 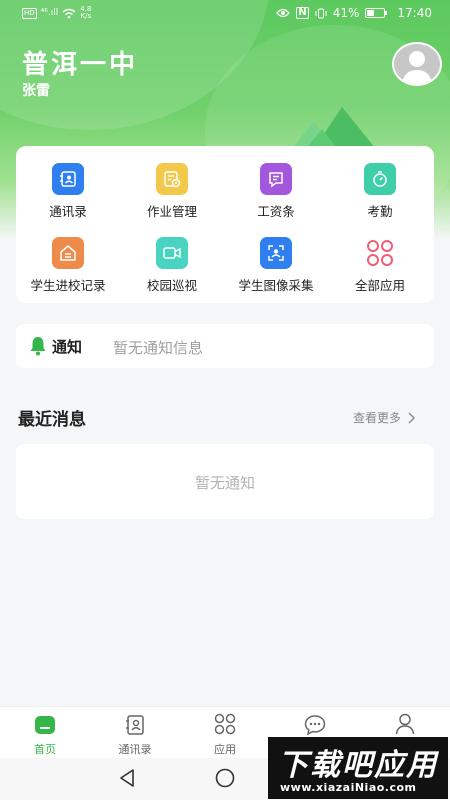 I want to click on app-label: 考勤, so click(x=380, y=211).